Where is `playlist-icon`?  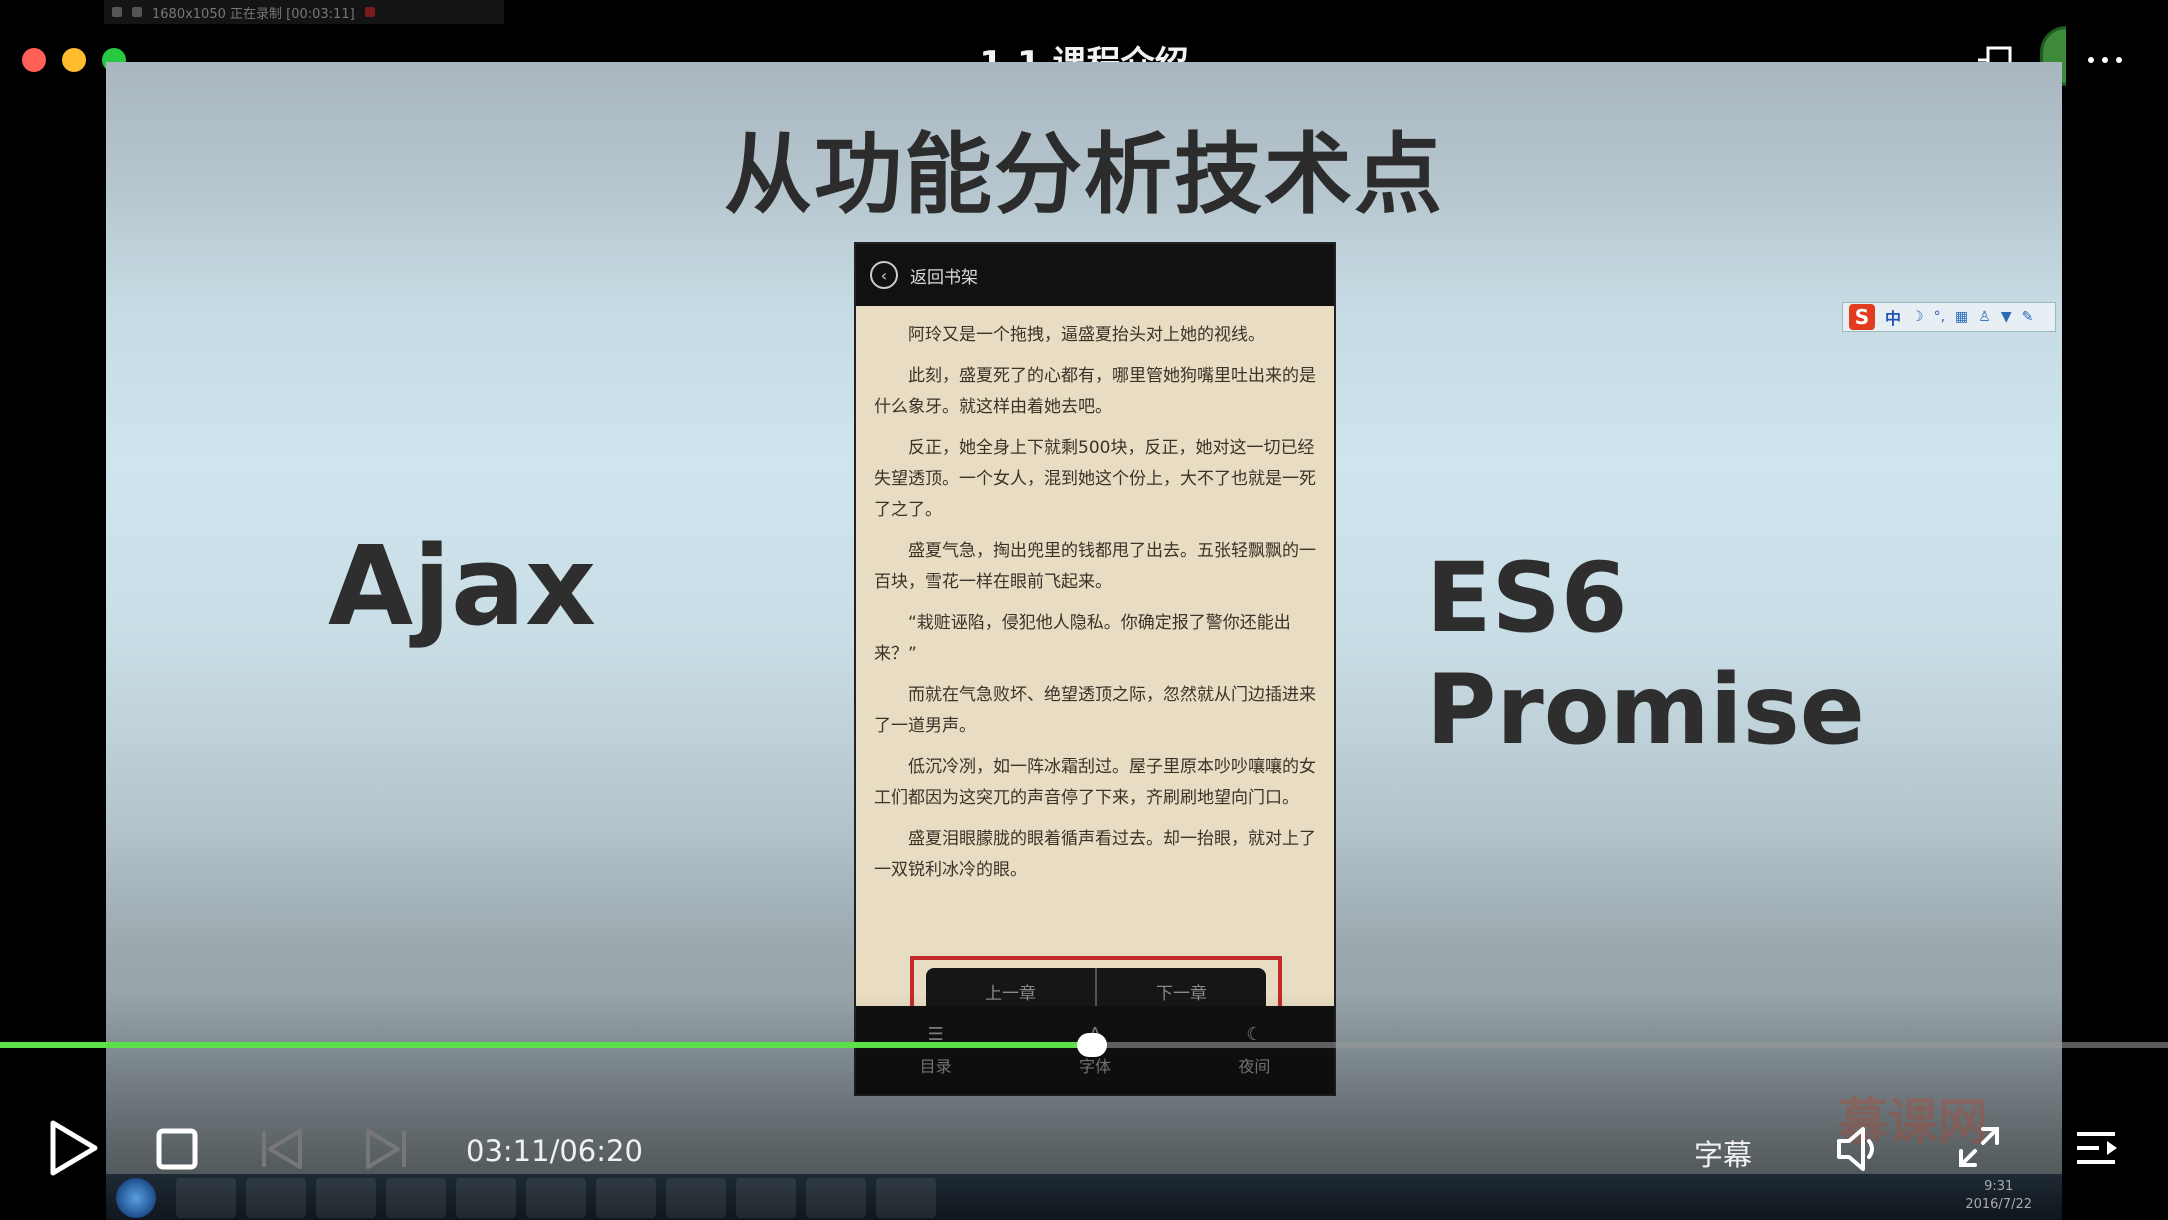
playlist-icon is located at coordinates (2097, 1148).